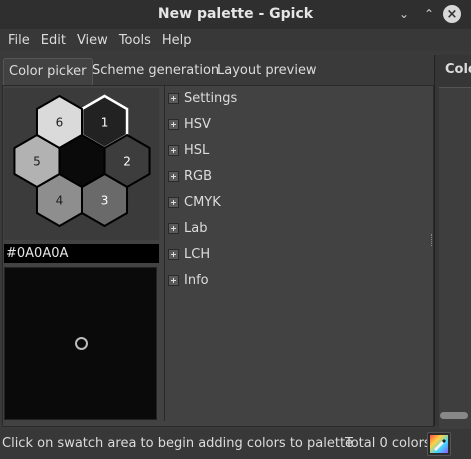 The width and height of the screenshot is (471, 459). I want to click on swatch-label-2: 2, so click(127, 162).